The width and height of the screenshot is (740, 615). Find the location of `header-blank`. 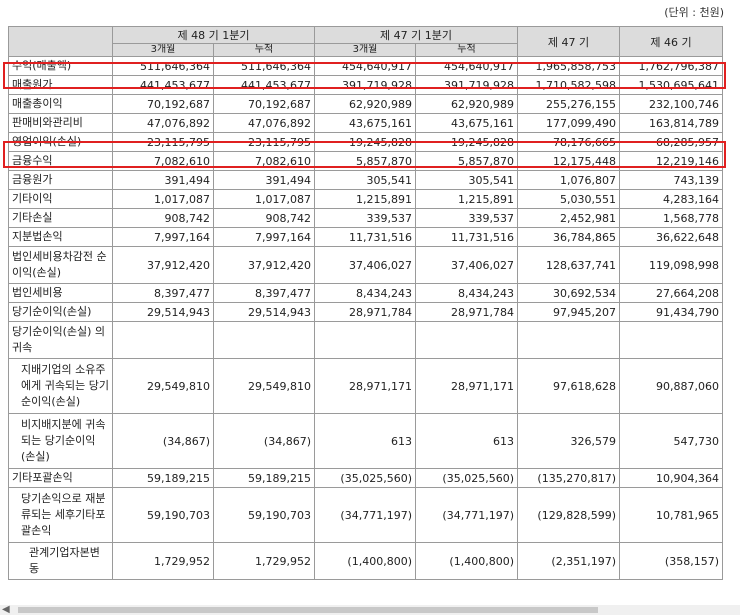

header-blank is located at coordinates (60, 41).